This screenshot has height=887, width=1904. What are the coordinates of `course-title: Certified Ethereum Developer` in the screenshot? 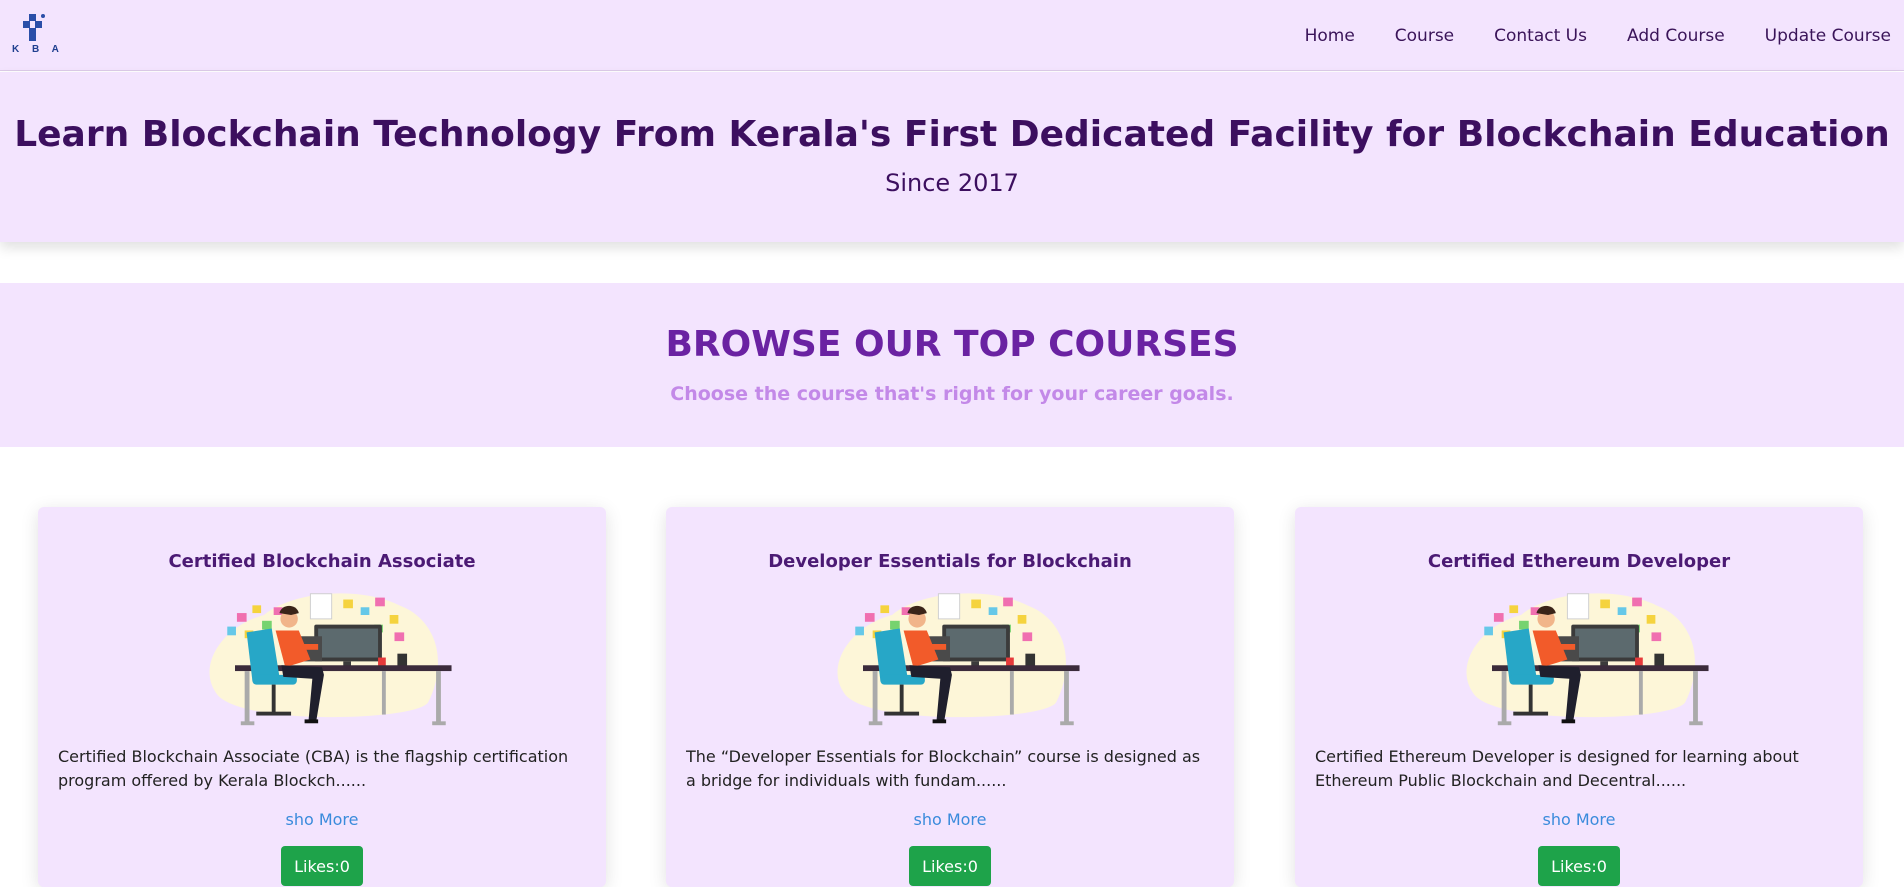 It's located at (1579, 561).